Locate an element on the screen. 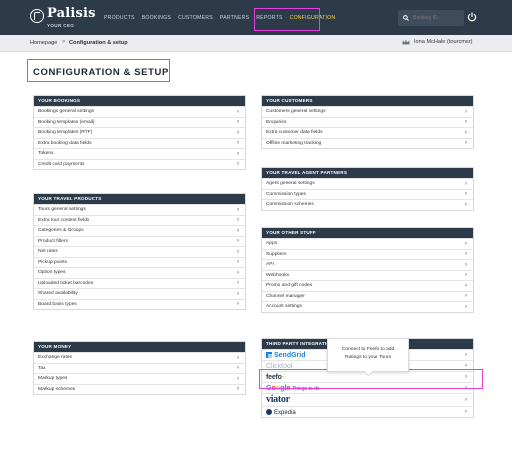 The height and width of the screenshot is (452, 512). nav-products: PRODUCTS is located at coordinates (119, 18).